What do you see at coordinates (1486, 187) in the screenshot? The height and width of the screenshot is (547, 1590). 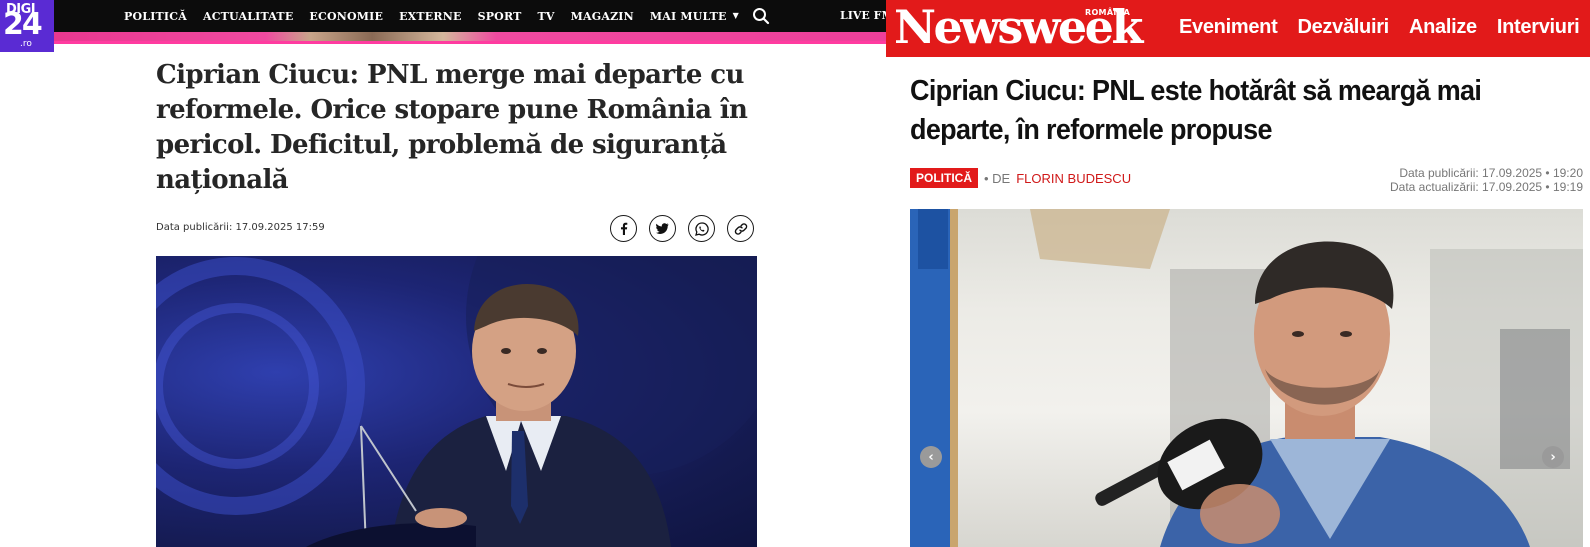 I see `updated-date: Data actualizării: 17.09.2025 • 19:19` at bounding box center [1486, 187].